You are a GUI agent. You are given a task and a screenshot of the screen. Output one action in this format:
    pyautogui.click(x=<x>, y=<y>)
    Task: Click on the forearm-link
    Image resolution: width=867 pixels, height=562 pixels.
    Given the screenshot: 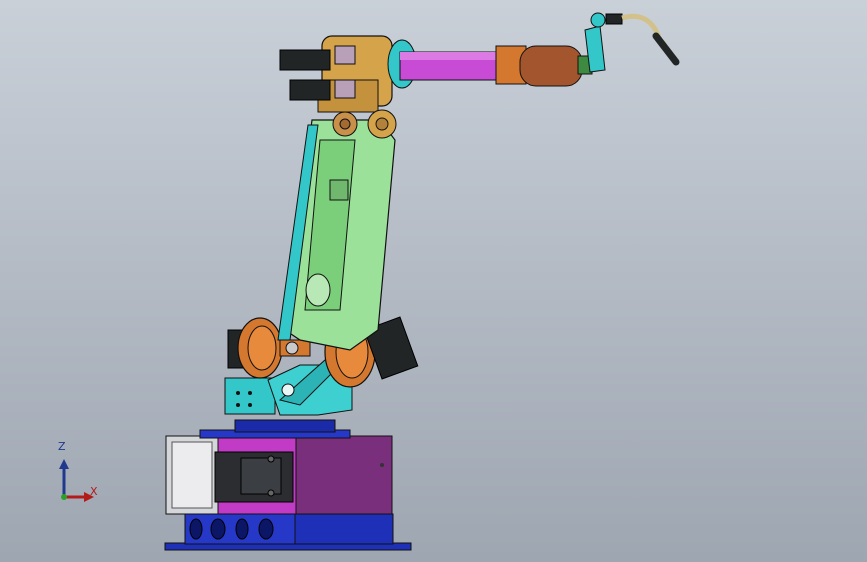 What is the action you would take?
    pyautogui.click(x=490, y=64)
    